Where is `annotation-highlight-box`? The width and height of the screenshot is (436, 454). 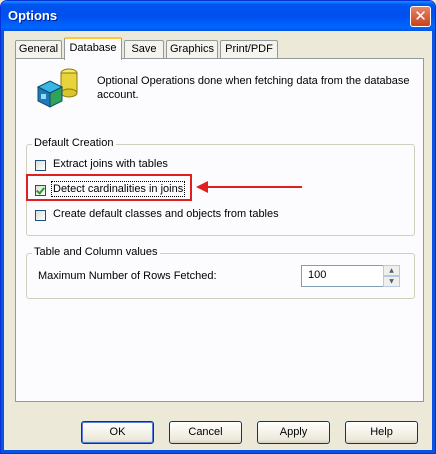
annotation-highlight-box is located at coordinates (109, 187).